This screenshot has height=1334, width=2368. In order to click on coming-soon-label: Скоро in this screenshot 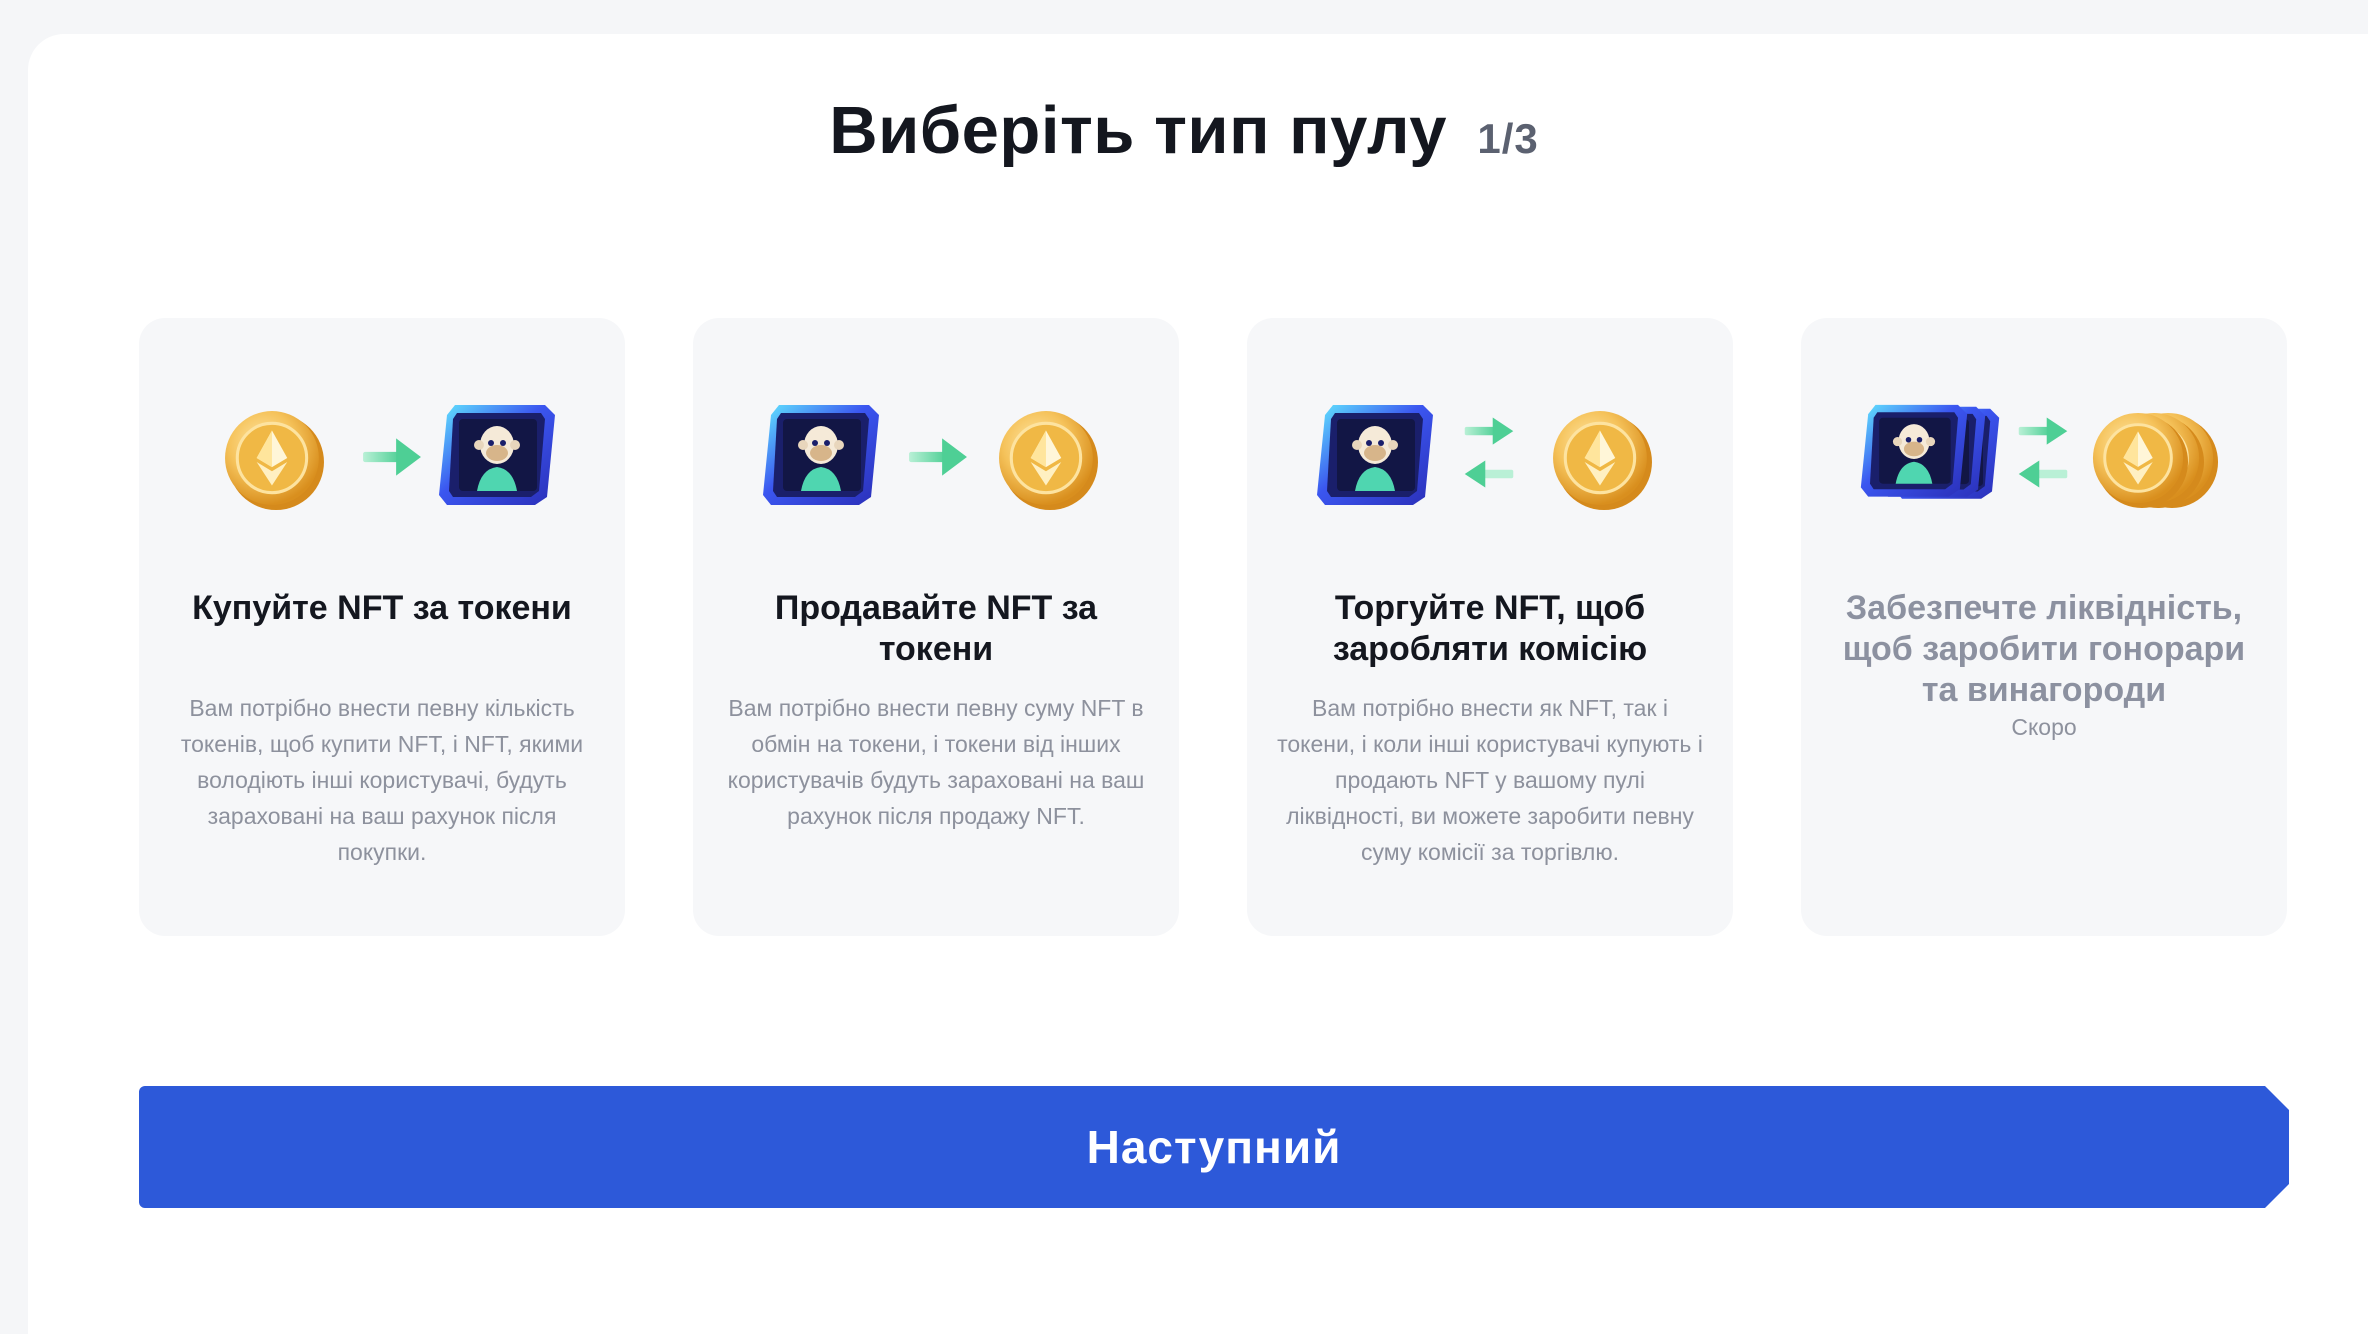, I will do `click(2044, 727)`.